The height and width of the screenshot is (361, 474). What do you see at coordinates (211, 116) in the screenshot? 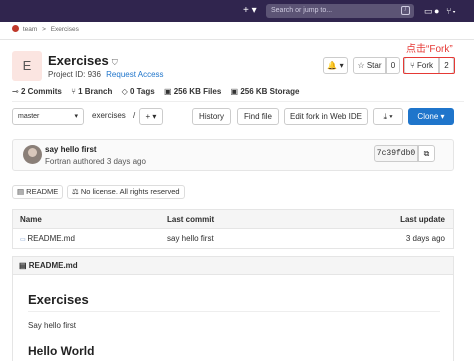
I see `history-button: History` at bounding box center [211, 116].